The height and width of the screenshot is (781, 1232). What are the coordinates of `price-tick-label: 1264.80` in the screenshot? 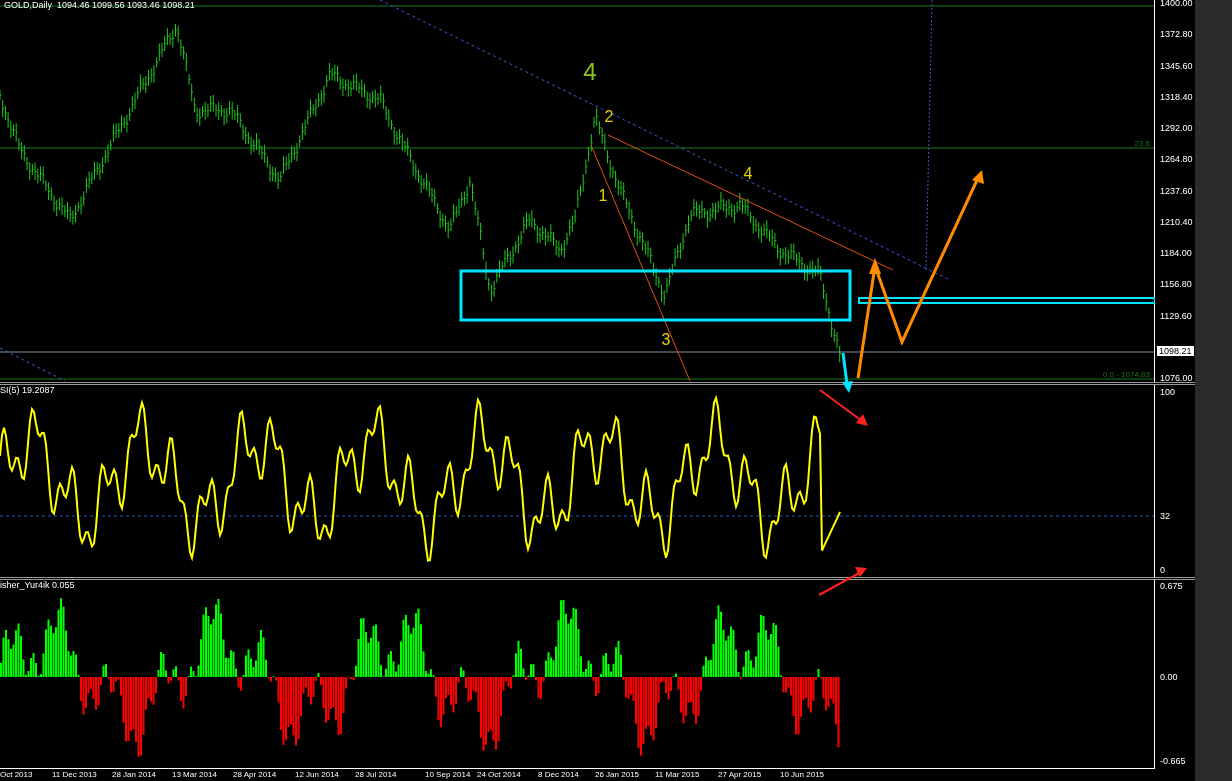 It's located at (1176, 159).